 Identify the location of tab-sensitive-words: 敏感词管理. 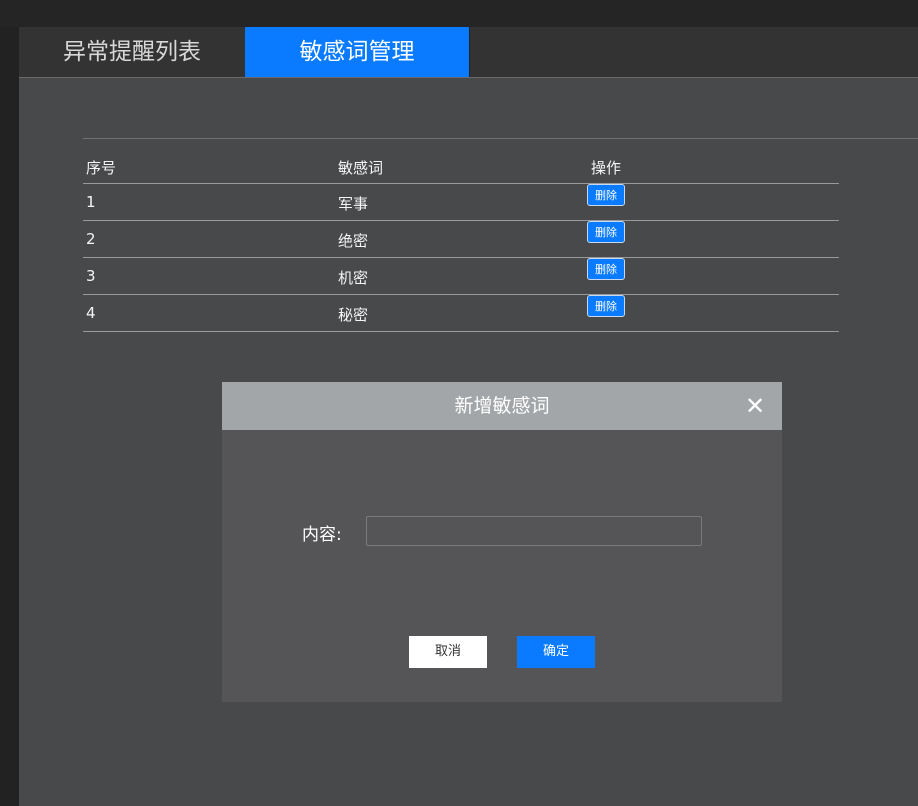
(357, 52).